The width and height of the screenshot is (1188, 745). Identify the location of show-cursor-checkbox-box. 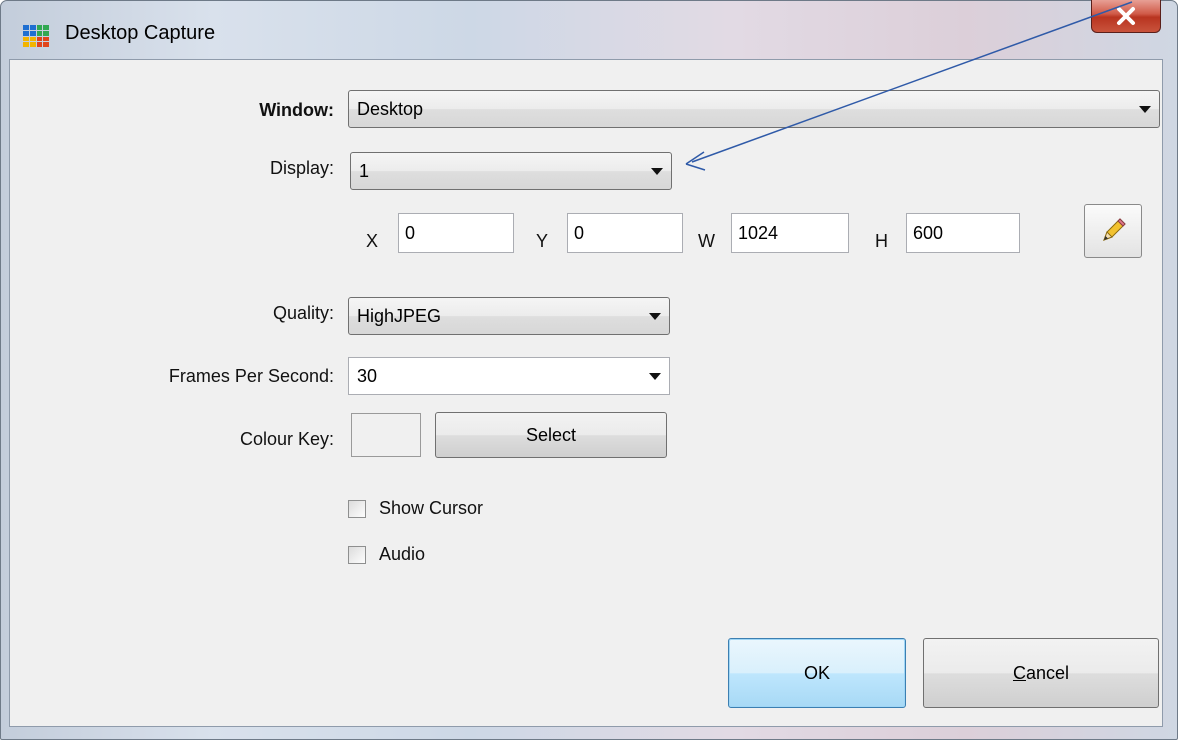
(357, 508).